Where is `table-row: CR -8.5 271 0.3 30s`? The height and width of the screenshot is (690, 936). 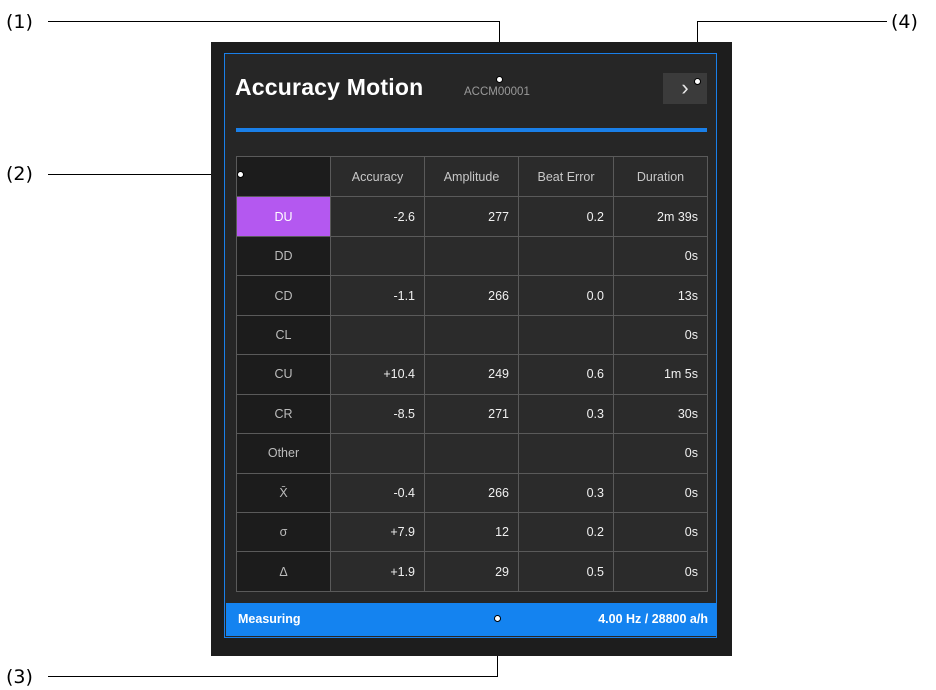
table-row: CR -8.5 271 0.3 30s is located at coordinates (472, 414).